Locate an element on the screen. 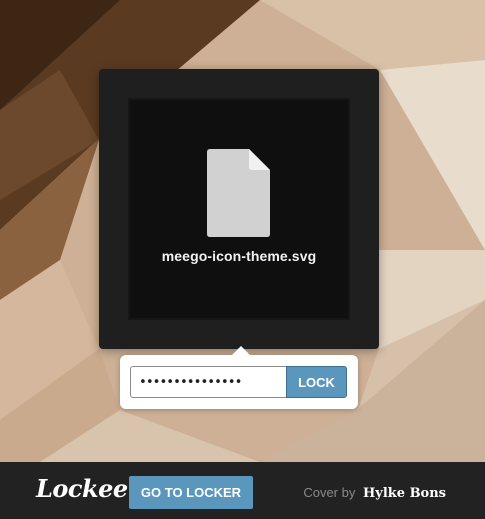  file-icon is located at coordinates (238, 193).